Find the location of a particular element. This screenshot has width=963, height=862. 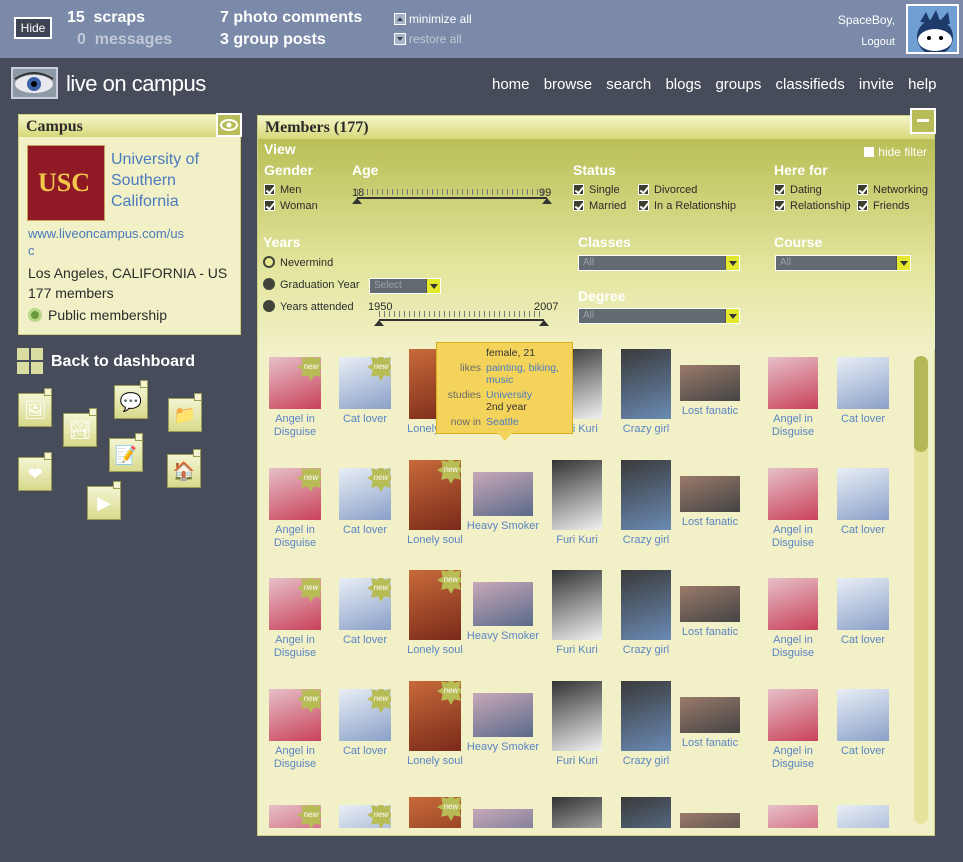

member-card: Crazy girl is located at coordinates (646, 503).